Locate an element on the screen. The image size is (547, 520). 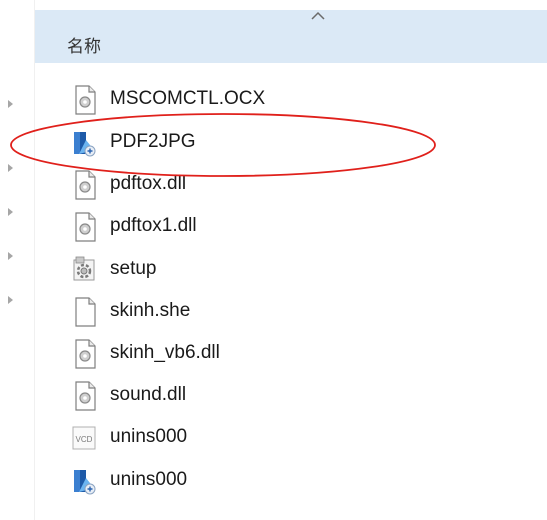
pane-divider is located at coordinates (34, 260).